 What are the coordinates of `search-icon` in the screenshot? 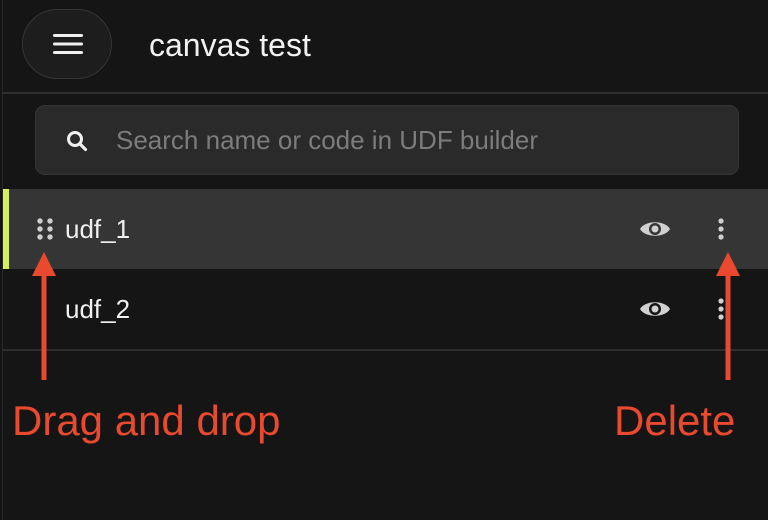 It's located at (77, 141).